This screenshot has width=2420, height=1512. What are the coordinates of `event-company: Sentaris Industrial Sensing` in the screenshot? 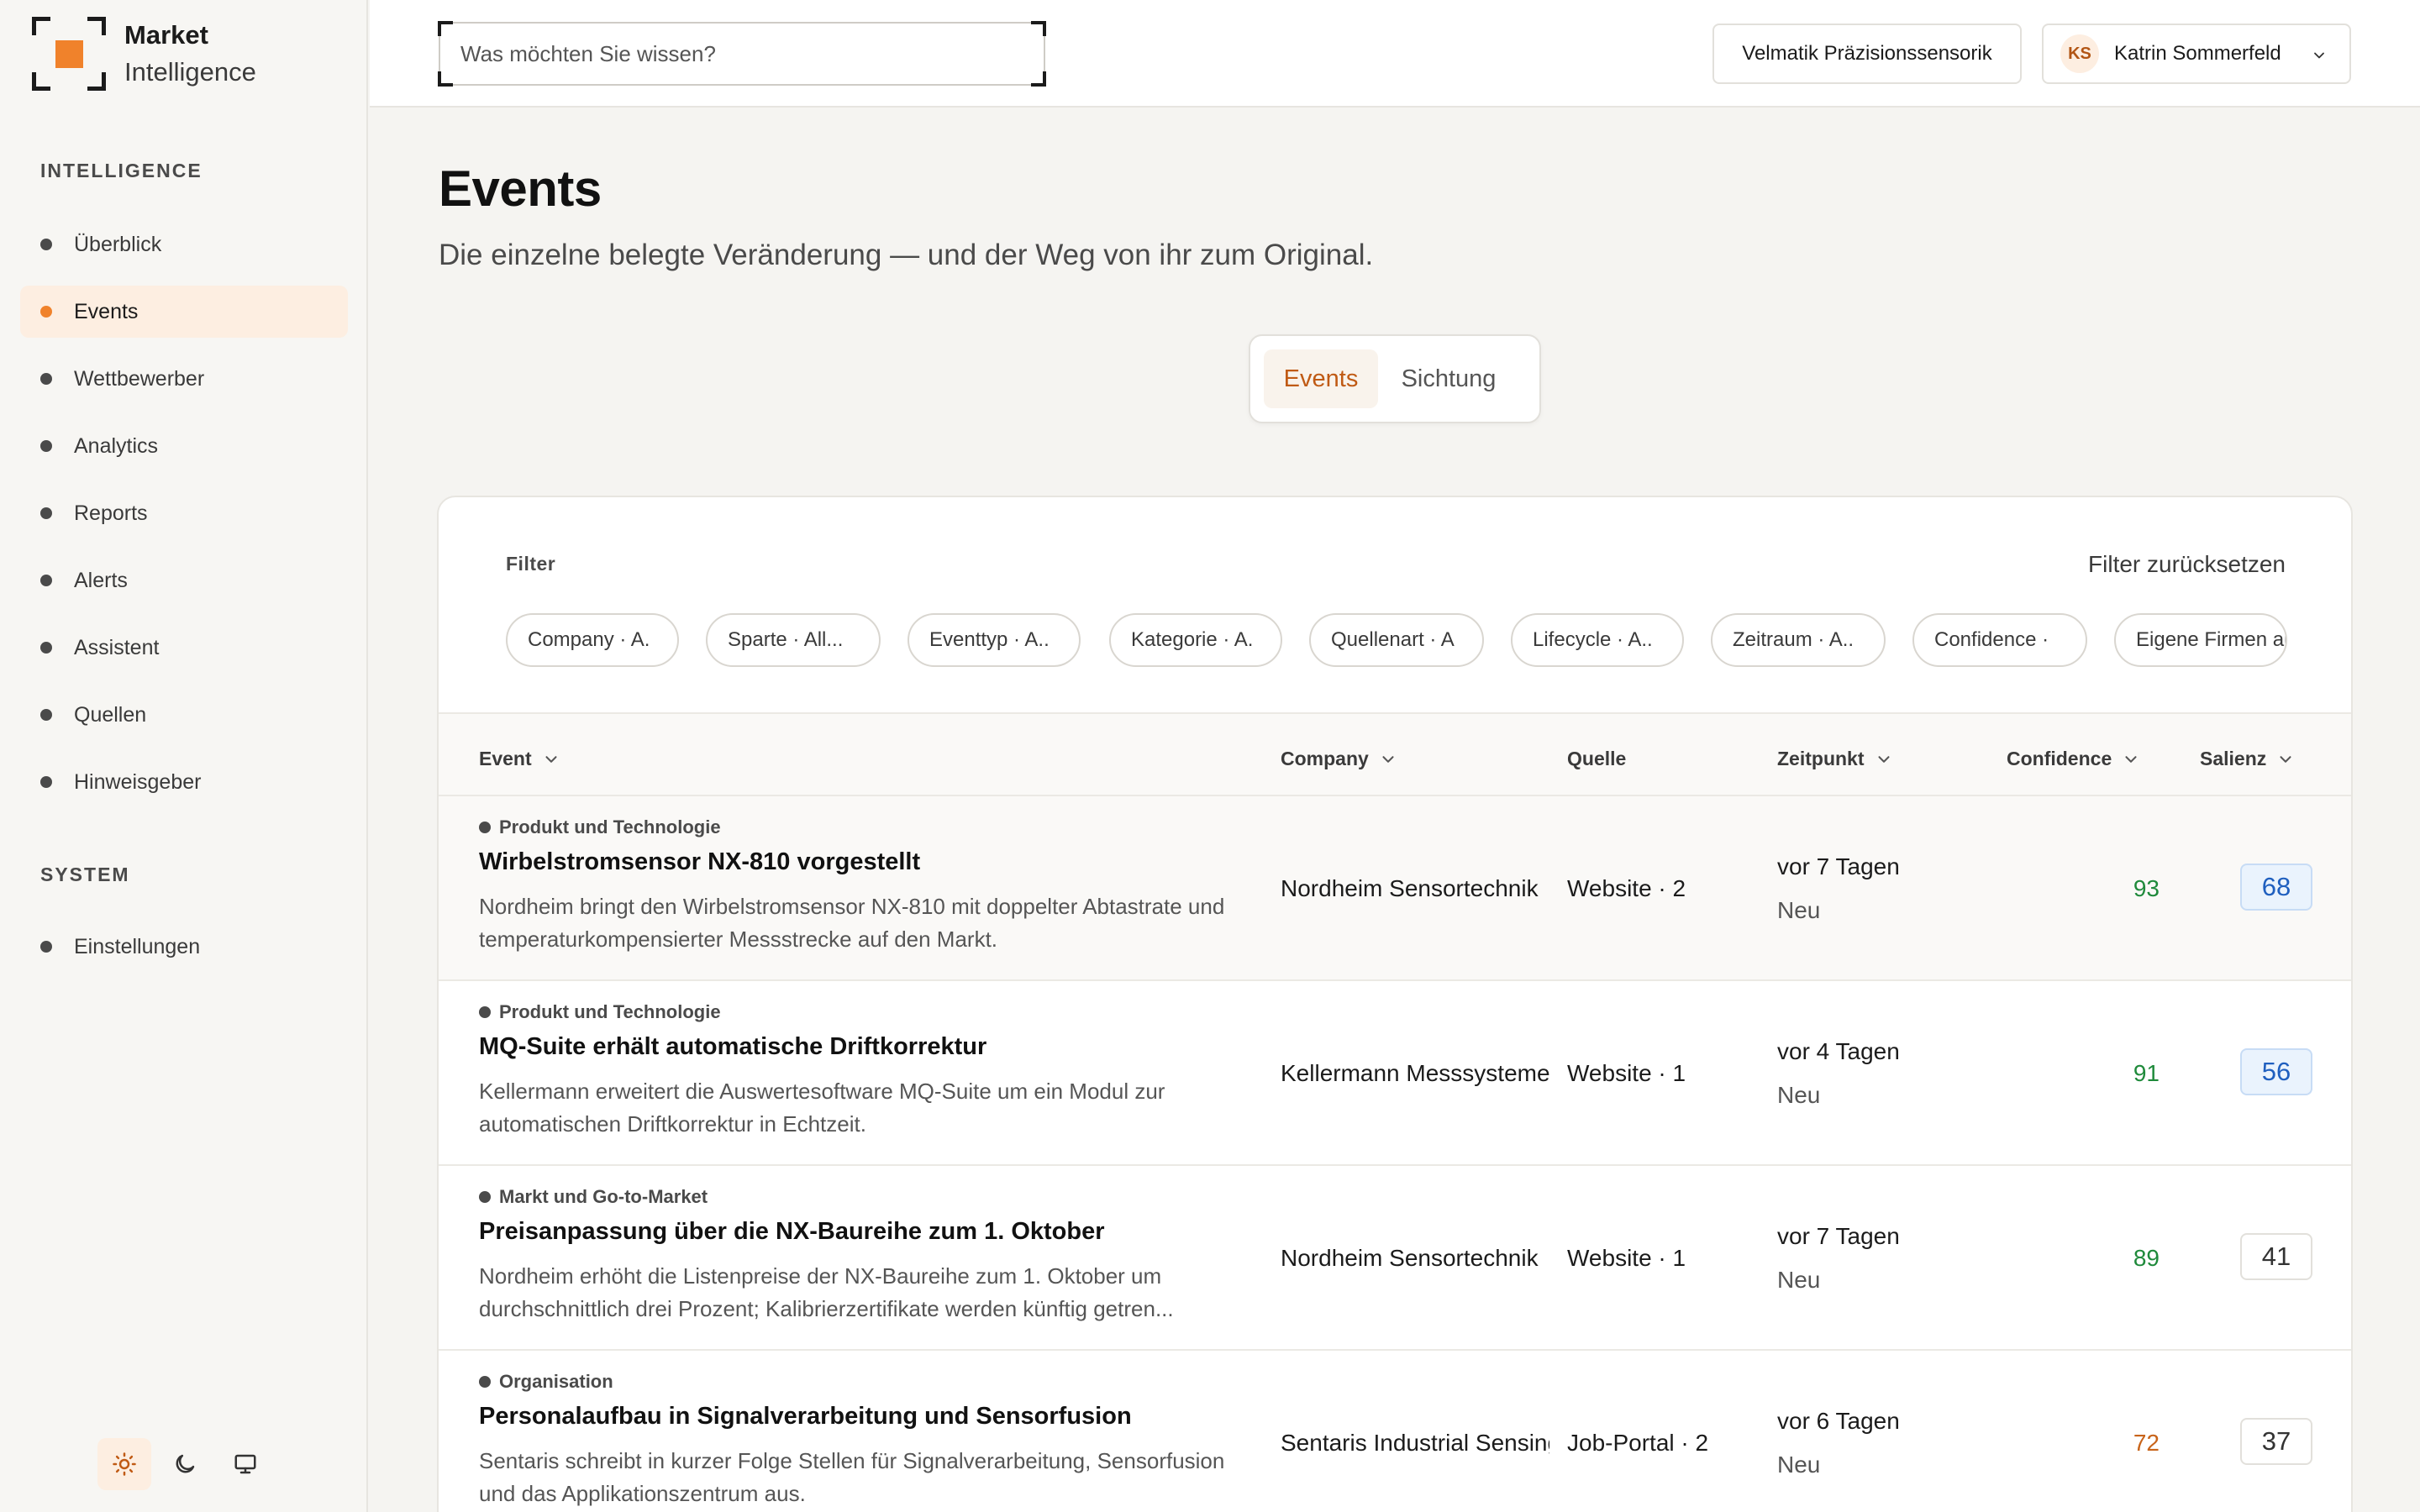 It's located at (1415, 1443).